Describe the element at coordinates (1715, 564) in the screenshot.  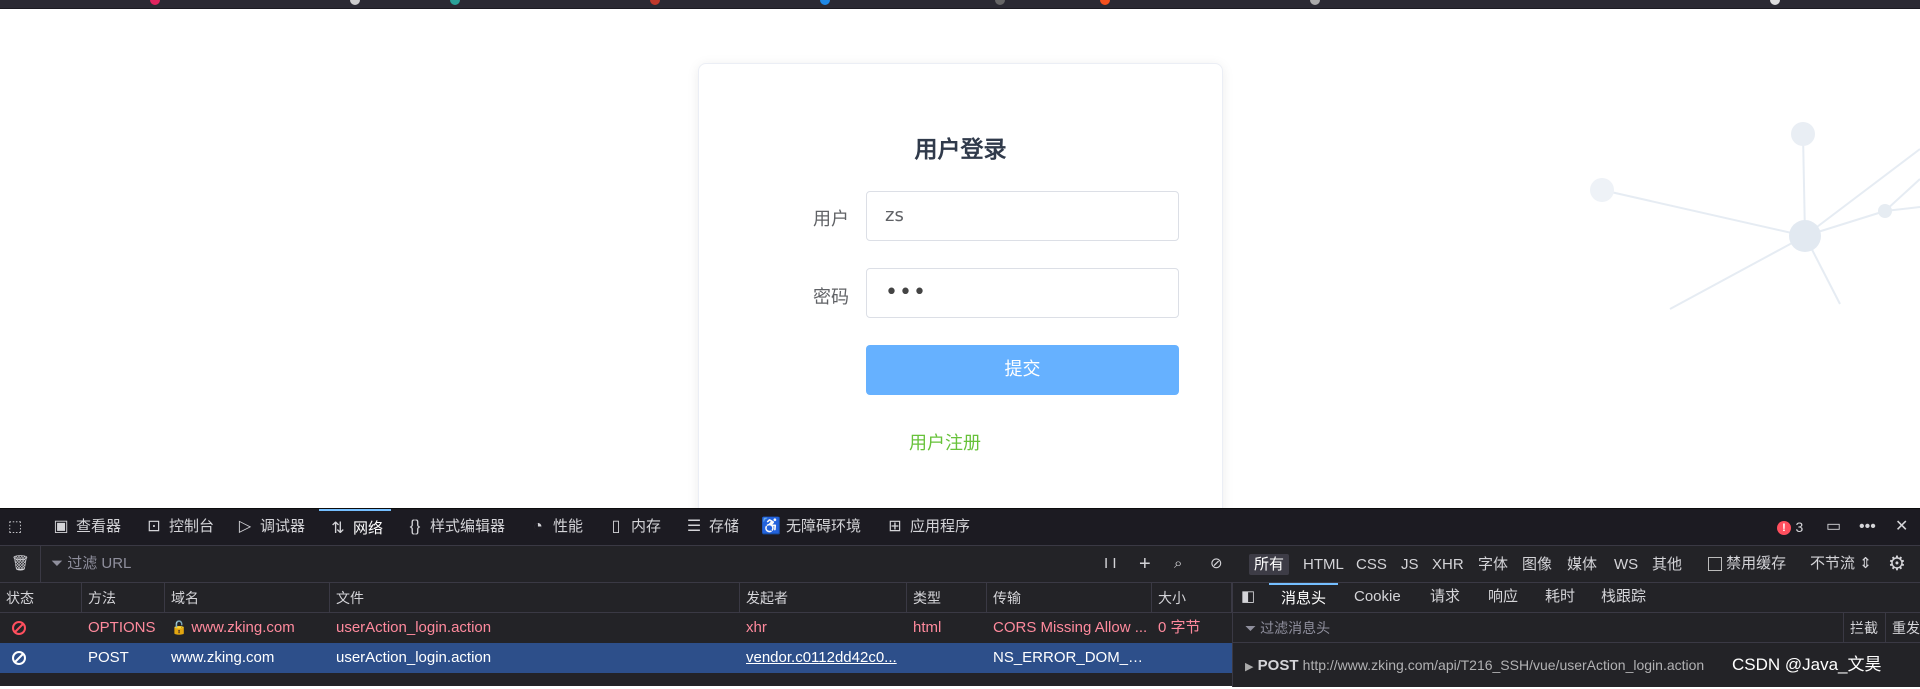
I see `checkbox-icon` at that location.